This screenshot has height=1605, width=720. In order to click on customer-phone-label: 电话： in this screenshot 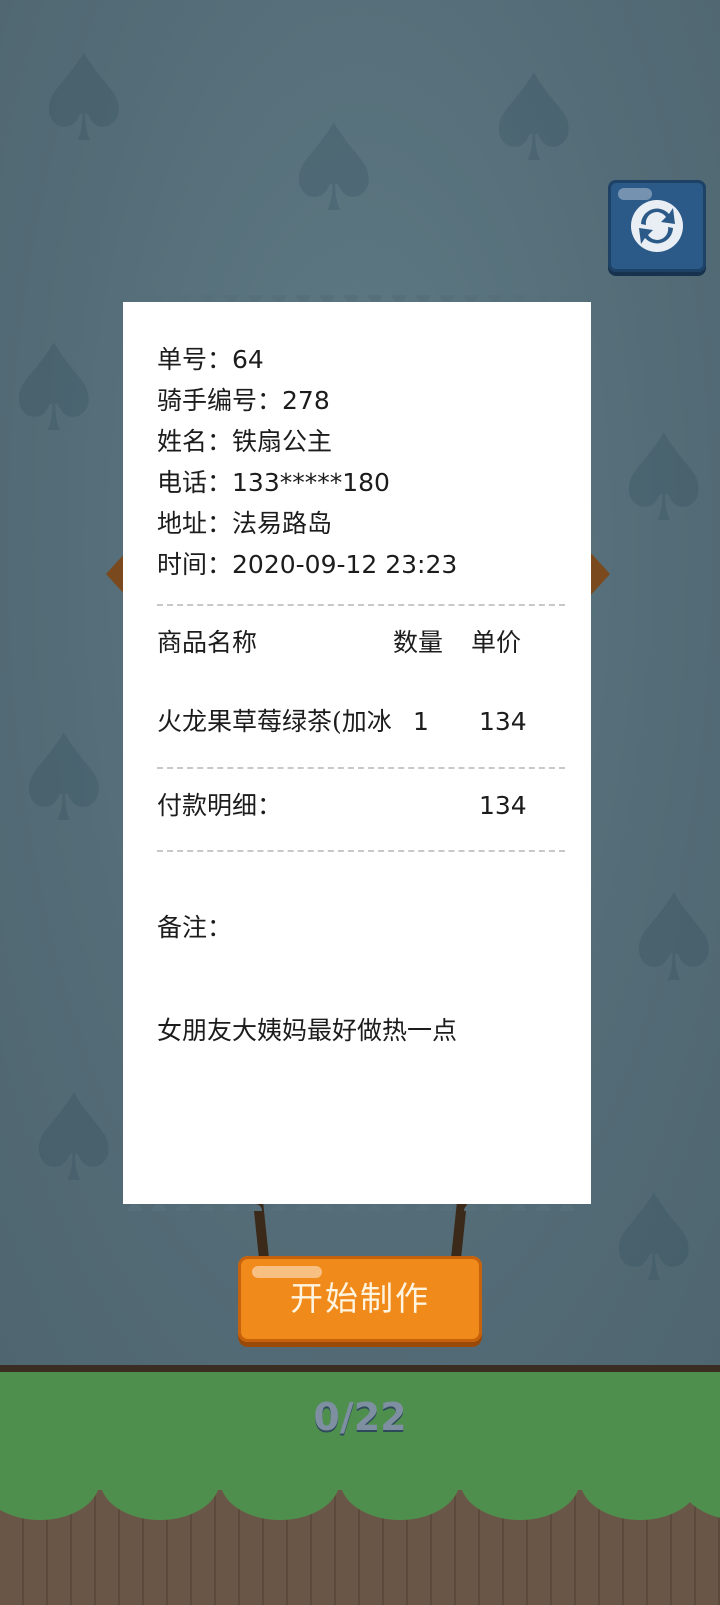, I will do `click(195, 482)`.